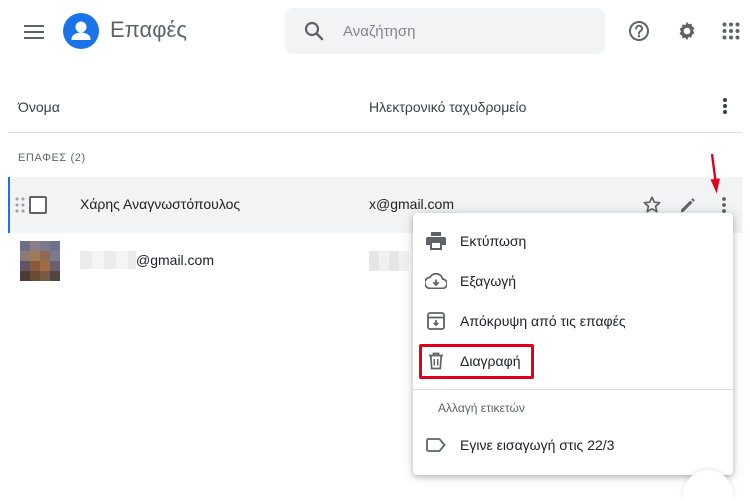 The image size is (750, 500). What do you see at coordinates (436, 241) in the screenshot?
I see `print-icon` at bounding box center [436, 241].